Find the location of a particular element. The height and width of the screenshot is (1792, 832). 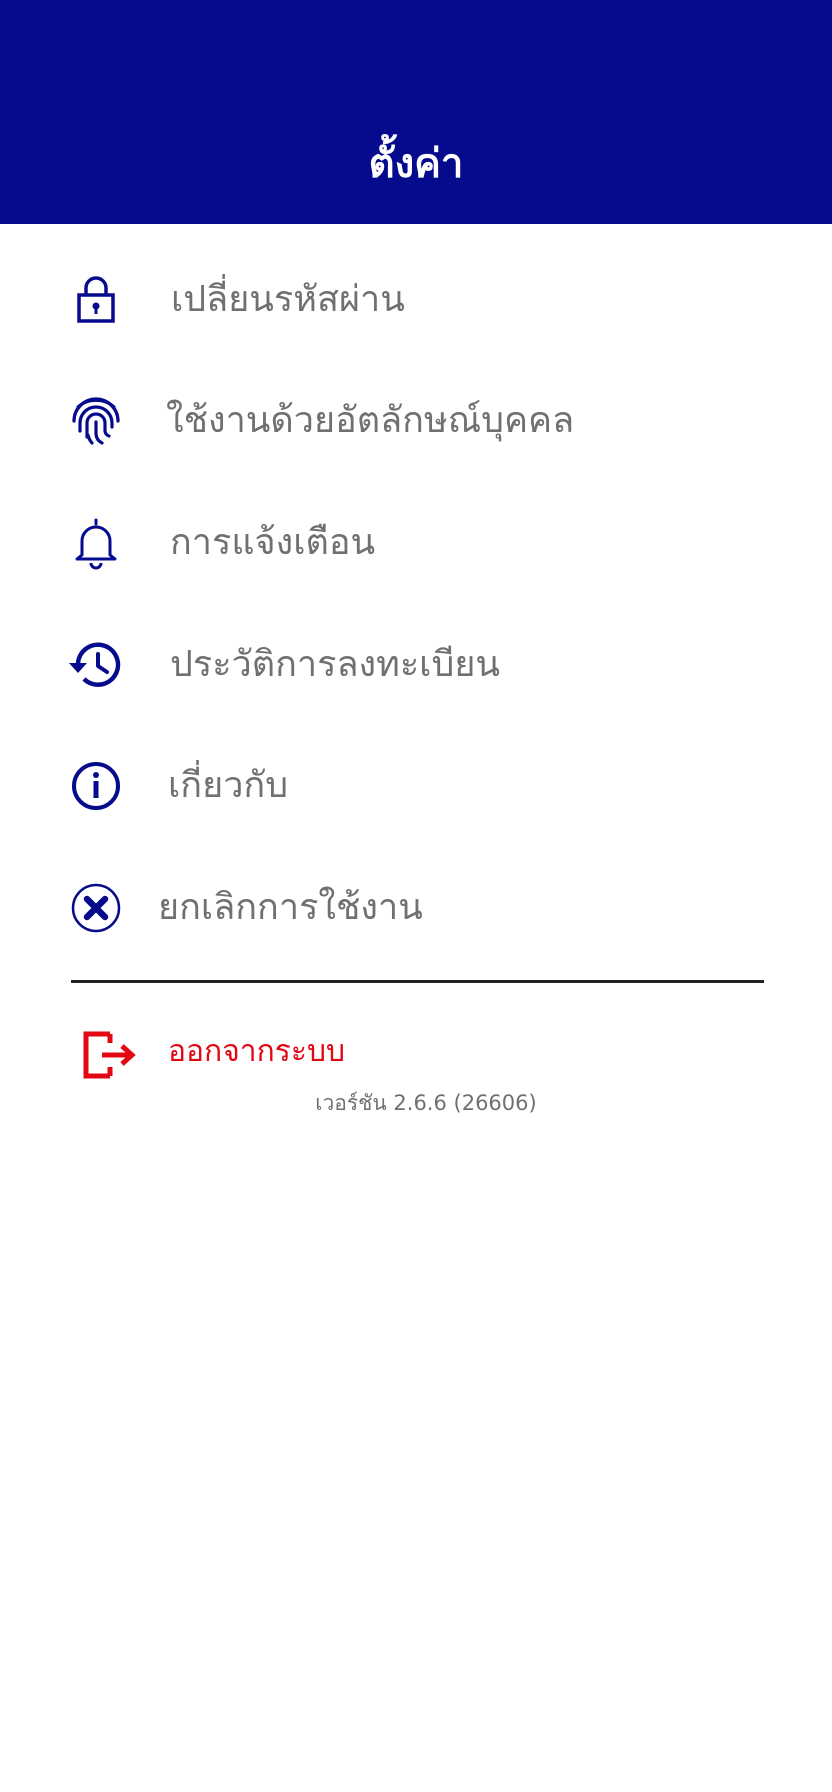

menu-item-label: ใช้งานด้วยอัตลักษณ์บุคคล is located at coordinates (370, 420).